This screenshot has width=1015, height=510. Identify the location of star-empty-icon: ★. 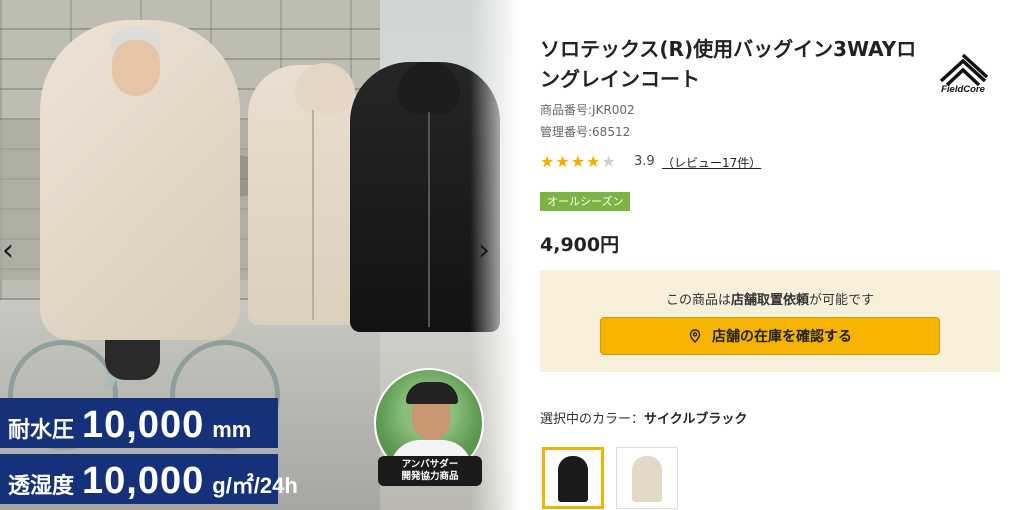
(609, 161).